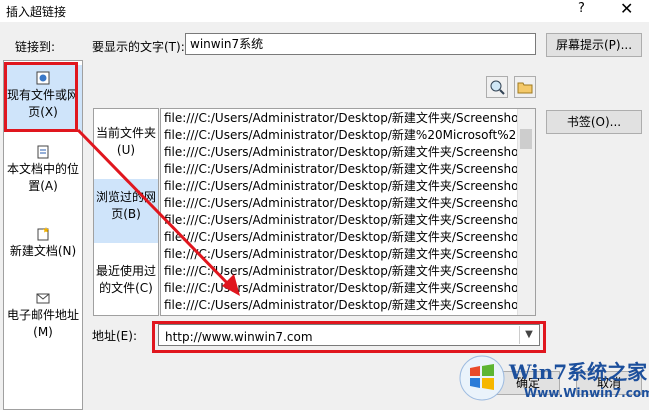  I want to click on link-to-label: 链接到:, so click(35, 47).